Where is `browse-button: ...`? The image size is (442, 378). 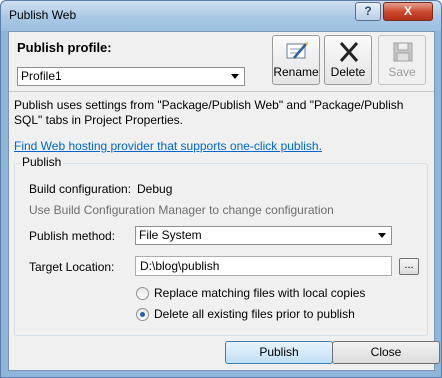
browse-button: ... is located at coordinates (409, 266).